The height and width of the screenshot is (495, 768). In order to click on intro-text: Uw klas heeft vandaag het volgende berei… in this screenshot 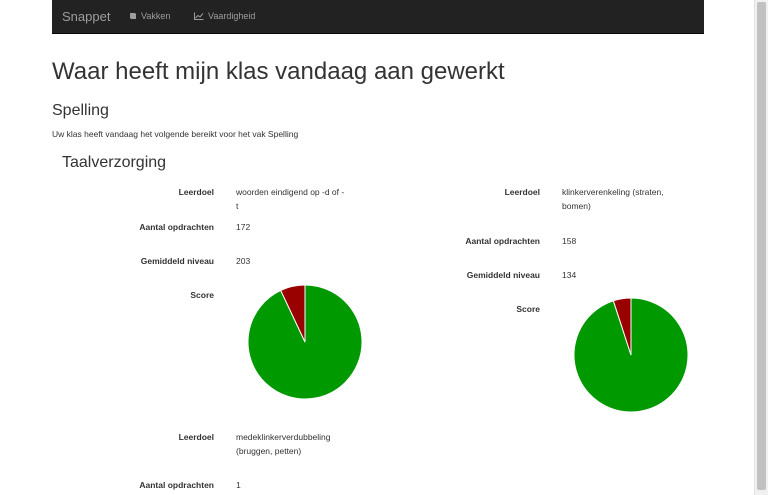, I will do `click(175, 134)`.